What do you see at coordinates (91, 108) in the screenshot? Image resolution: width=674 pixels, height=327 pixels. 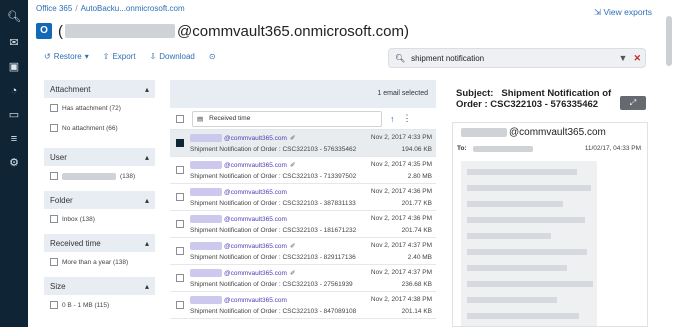 I see `filter-option-label: Has attachment (72)` at bounding box center [91, 108].